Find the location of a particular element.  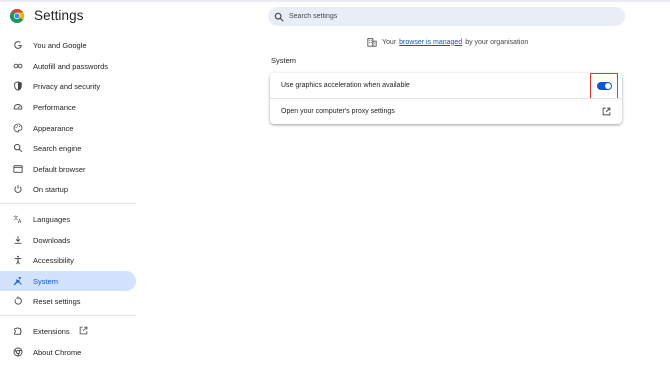

managed-notice-suffix: by your organisation is located at coordinates (497, 42).